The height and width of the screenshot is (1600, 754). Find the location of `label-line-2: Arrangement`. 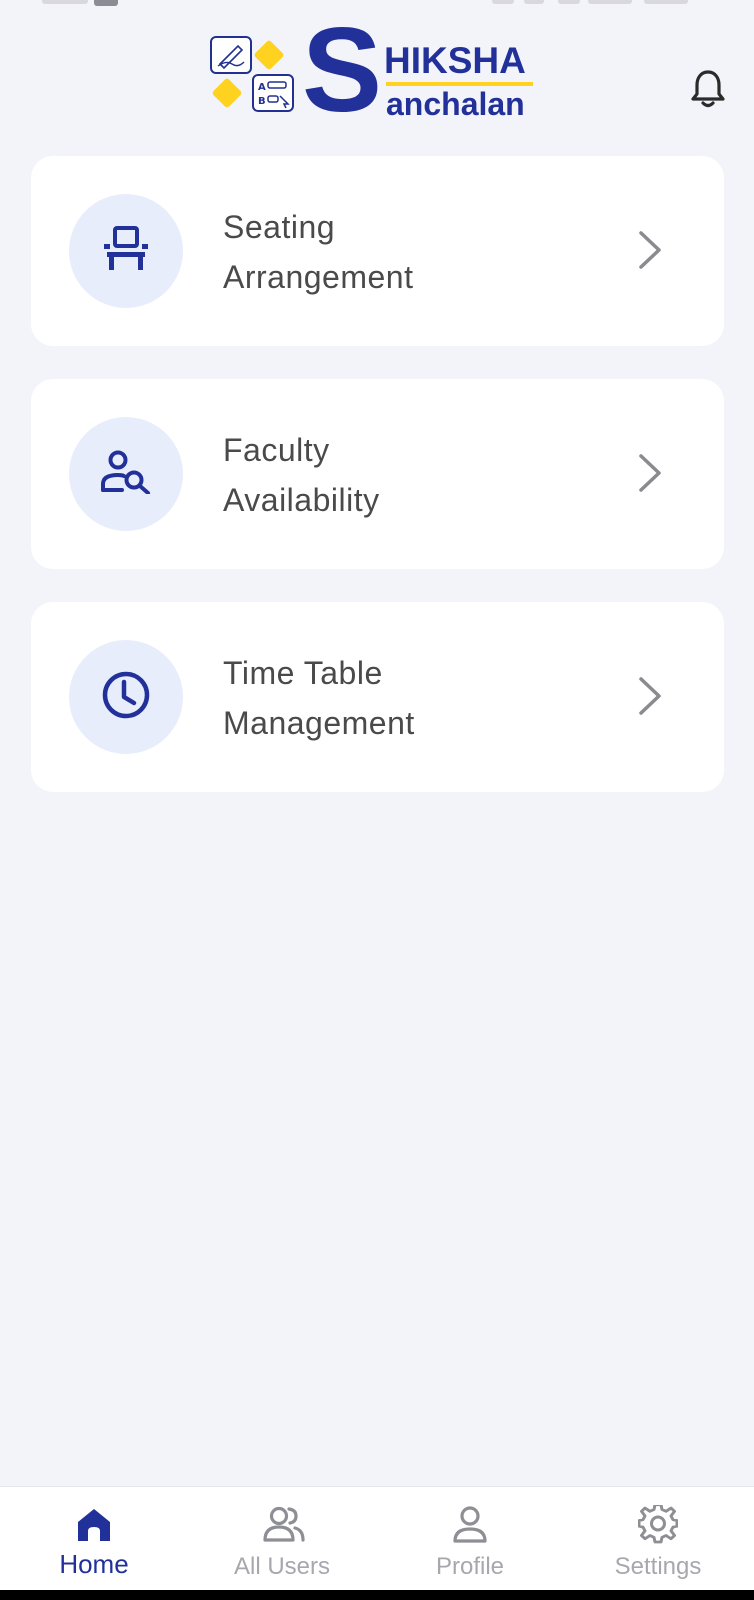

label-line-2: Arrangement is located at coordinates (318, 277).